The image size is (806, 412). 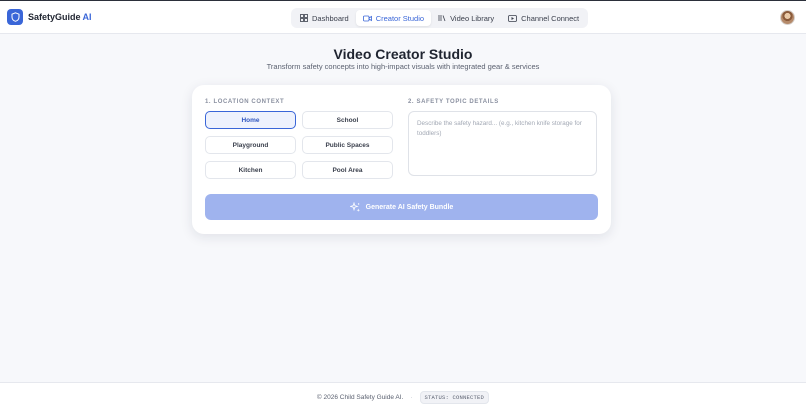 What do you see at coordinates (354, 206) in the screenshot?
I see `sparkles-icon` at bounding box center [354, 206].